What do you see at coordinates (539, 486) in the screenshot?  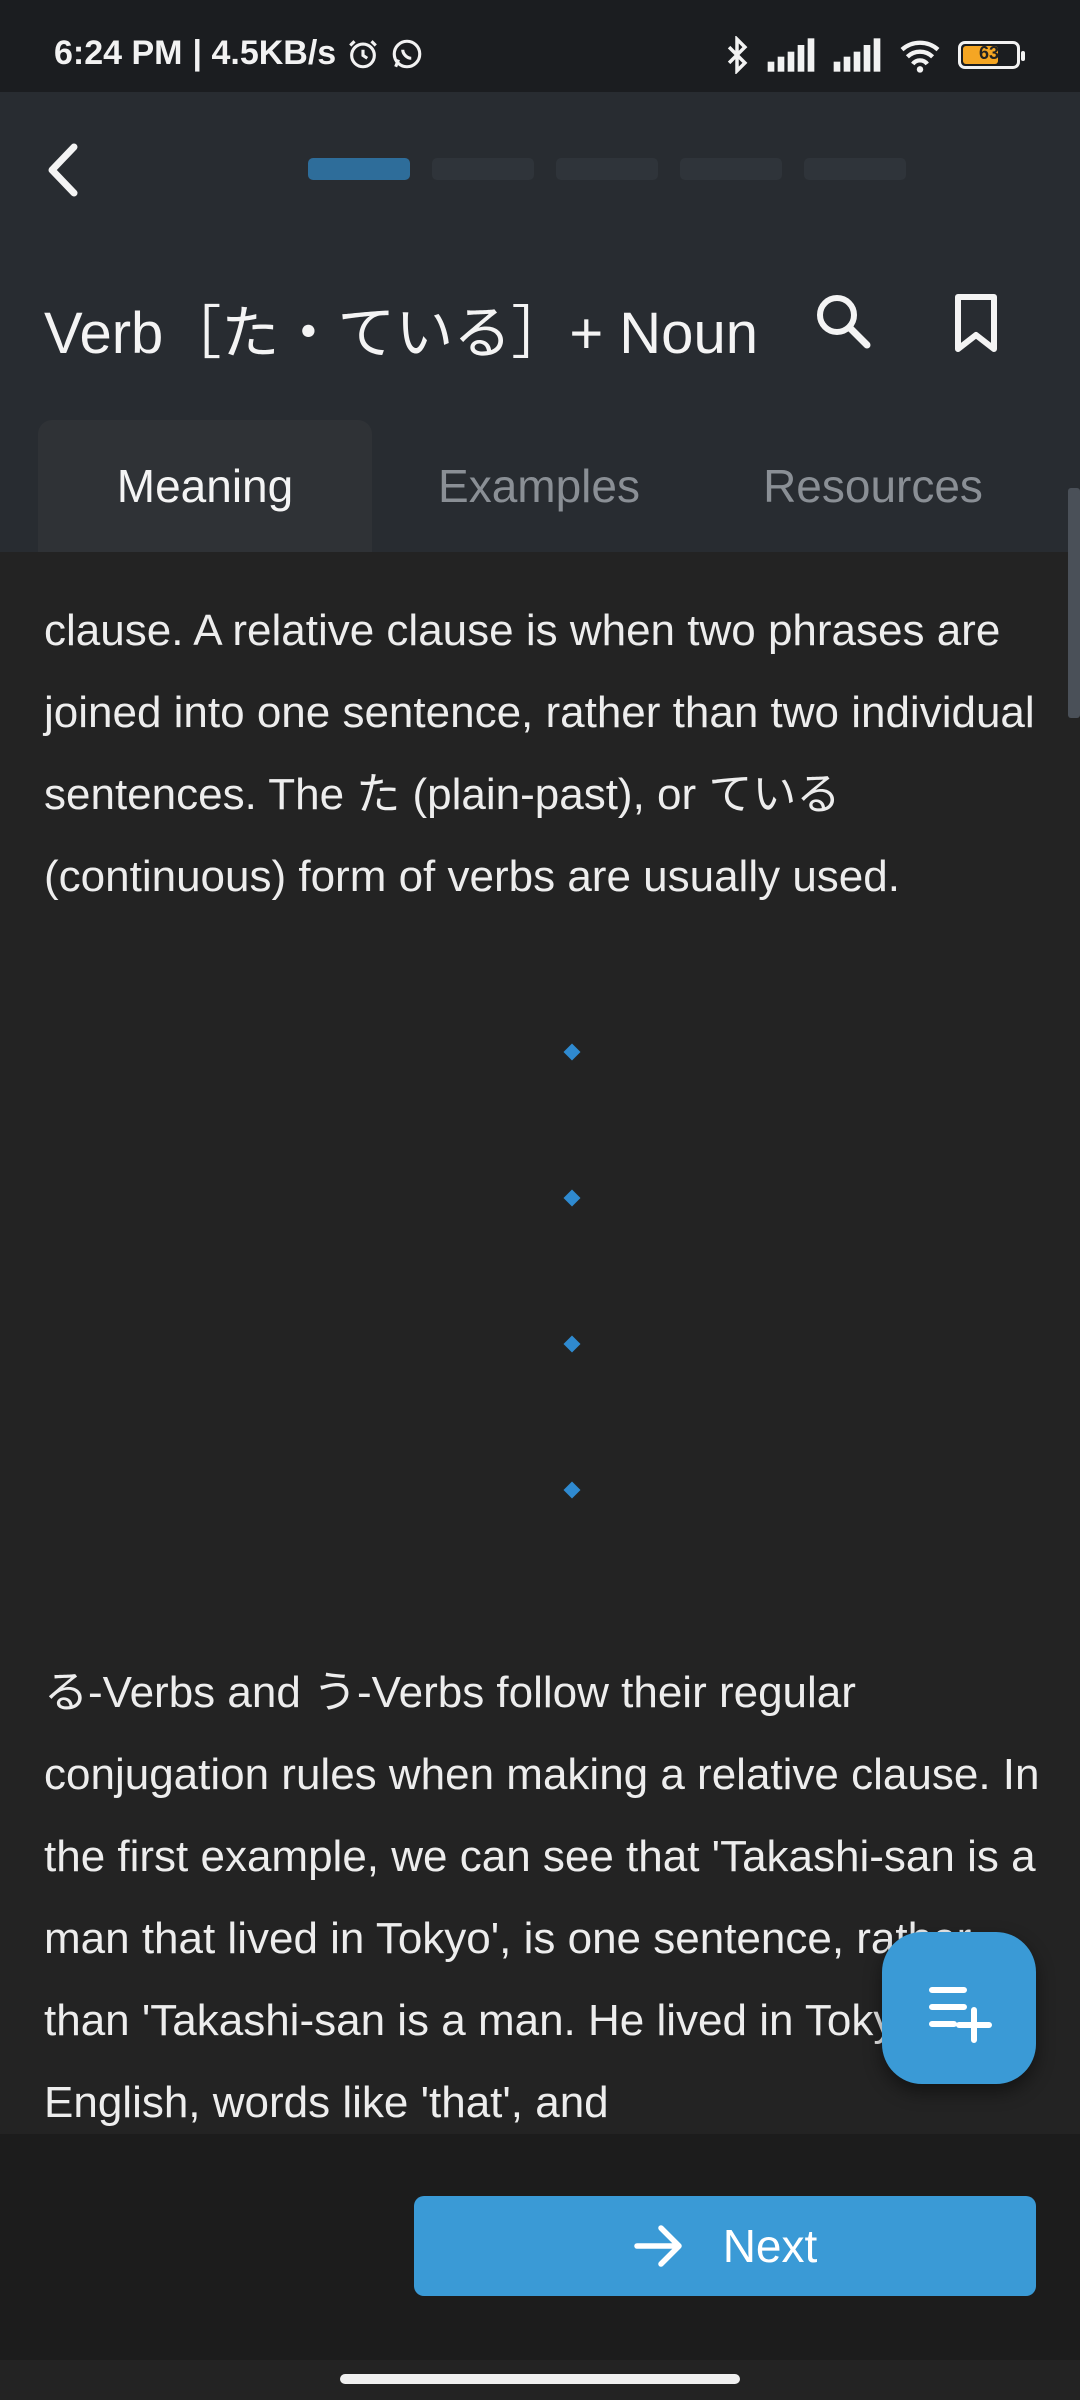 I see `tab-examples: Examples` at bounding box center [539, 486].